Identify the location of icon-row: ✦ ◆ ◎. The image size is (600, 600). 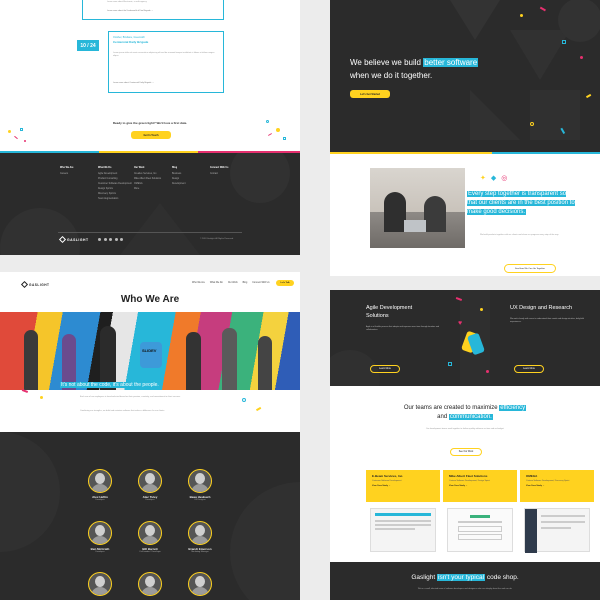
(493, 178).